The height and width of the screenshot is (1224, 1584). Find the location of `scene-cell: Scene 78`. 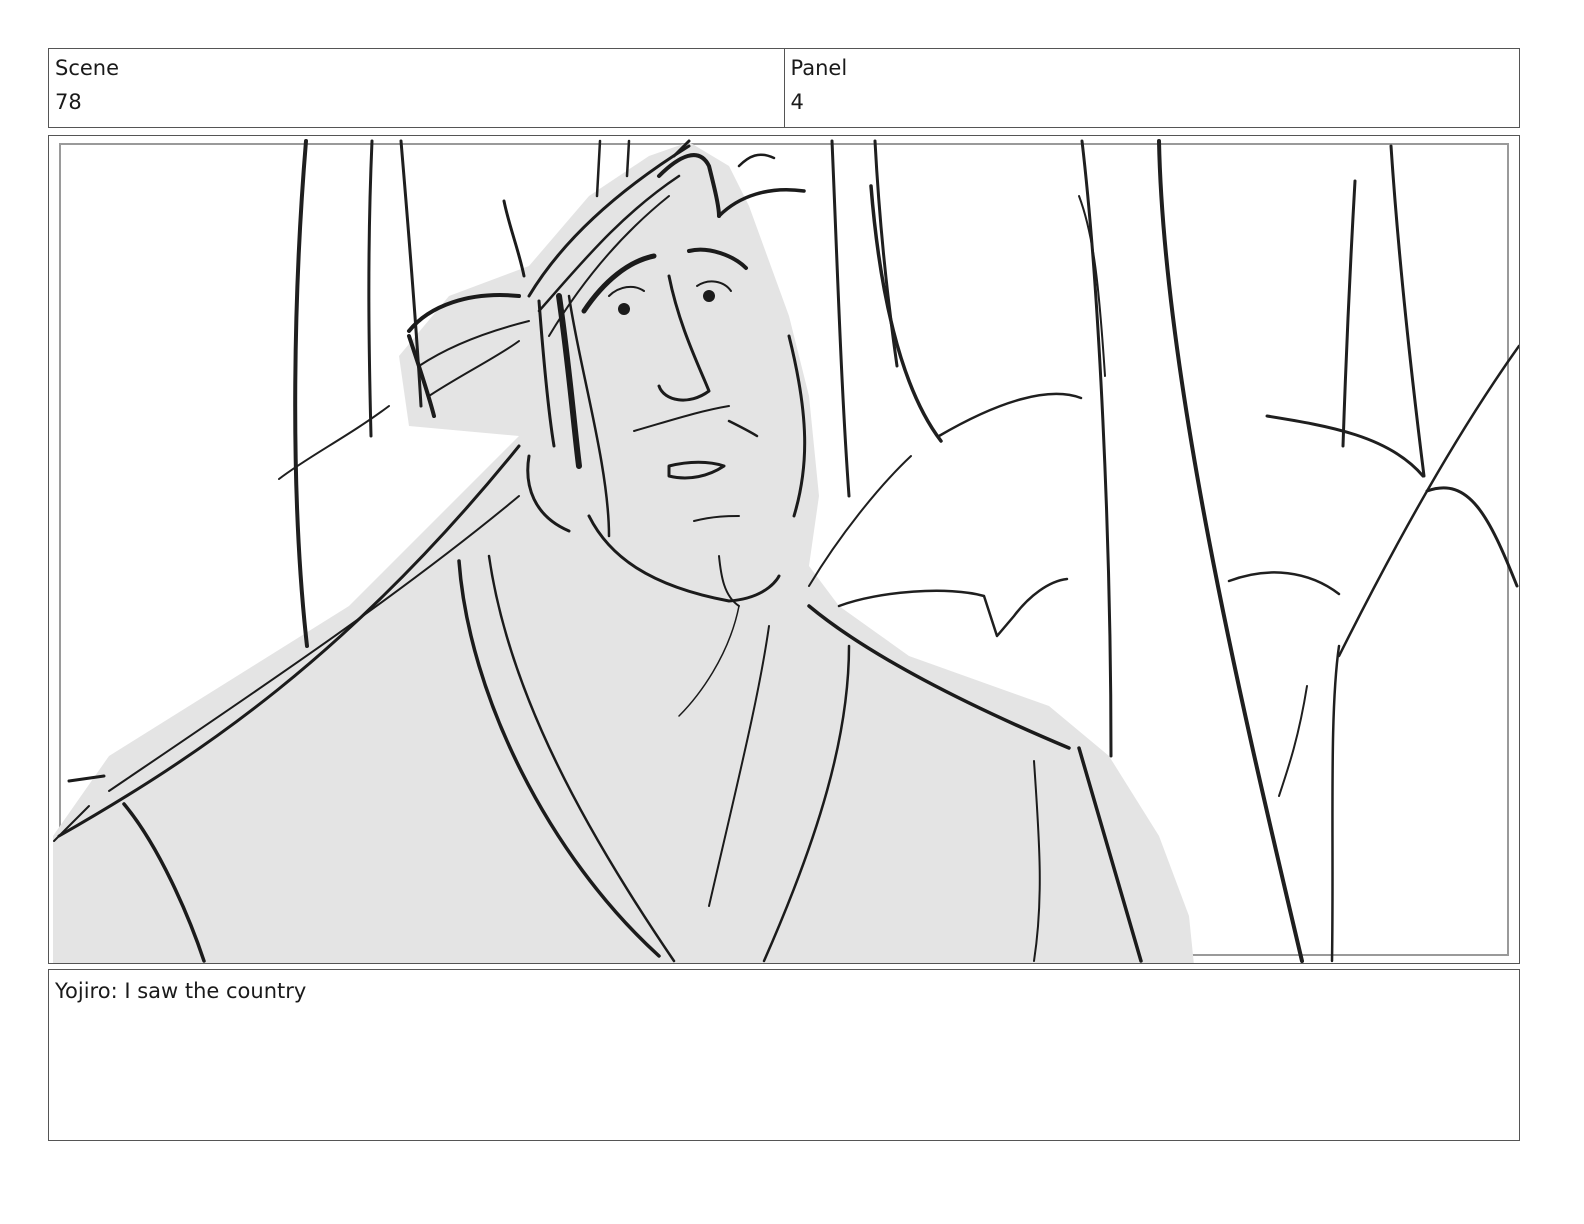

scene-cell: Scene 78 is located at coordinates (416, 88).